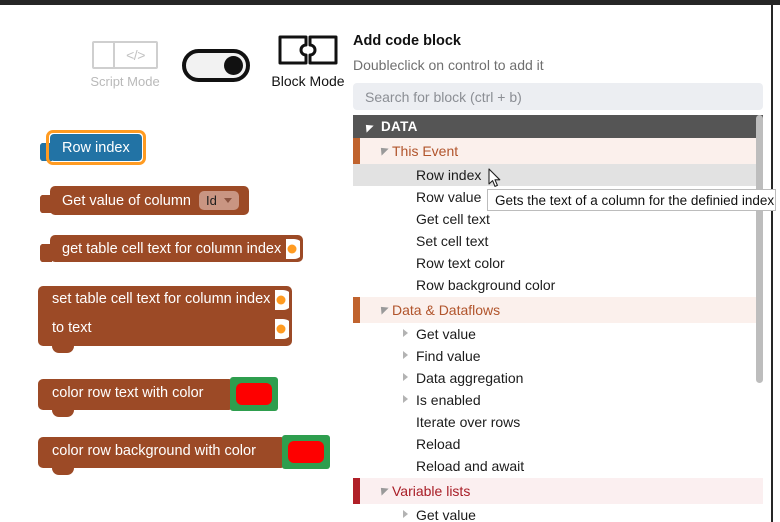 The image size is (780, 522). What do you see at coordinates (216, 65) in the screenshot?
I see `mode-toggle-switch` at bounding box center [216, 65].